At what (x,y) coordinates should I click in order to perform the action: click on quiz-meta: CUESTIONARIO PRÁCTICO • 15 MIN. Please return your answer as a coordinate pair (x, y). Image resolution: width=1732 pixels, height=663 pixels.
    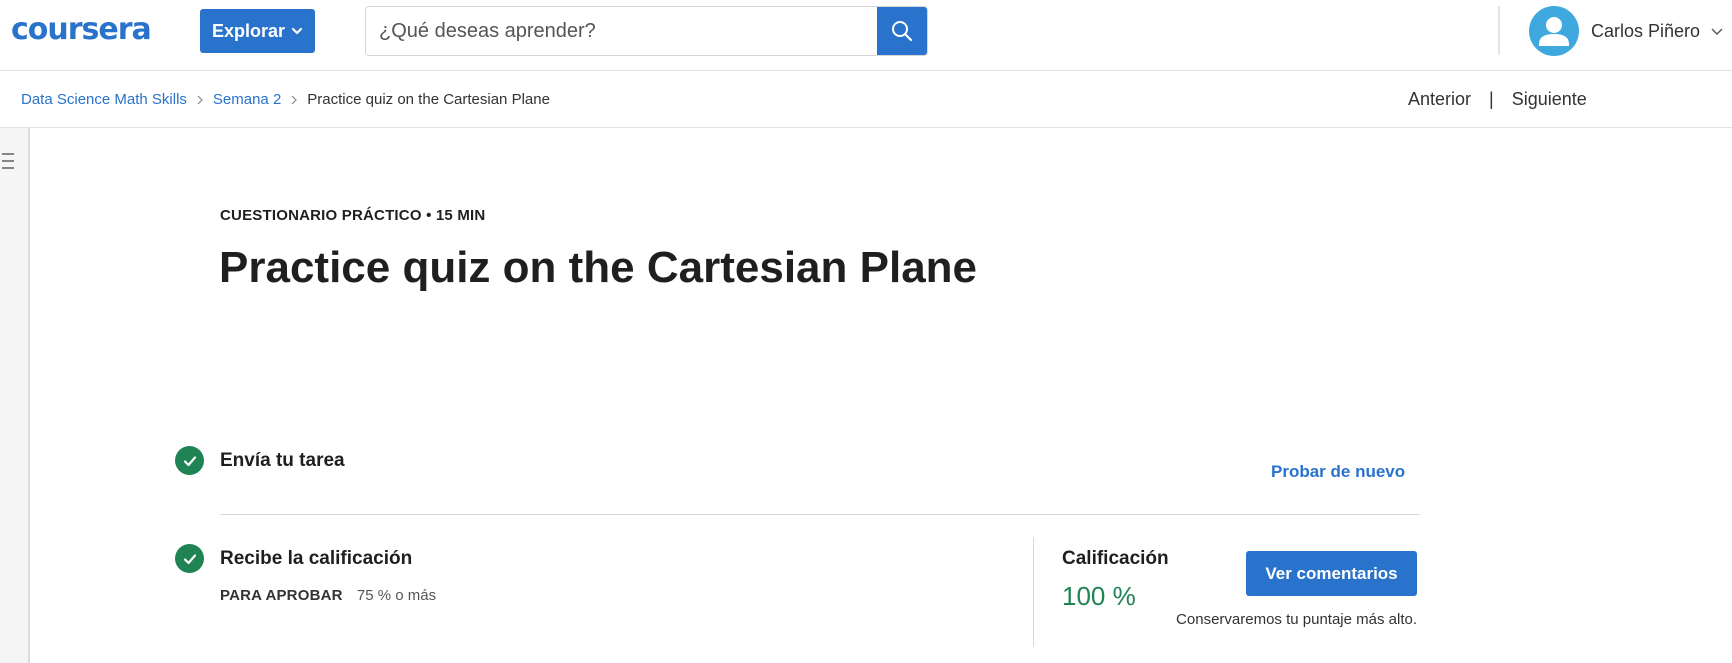
    Looking at the image, I should click on (353, 215).